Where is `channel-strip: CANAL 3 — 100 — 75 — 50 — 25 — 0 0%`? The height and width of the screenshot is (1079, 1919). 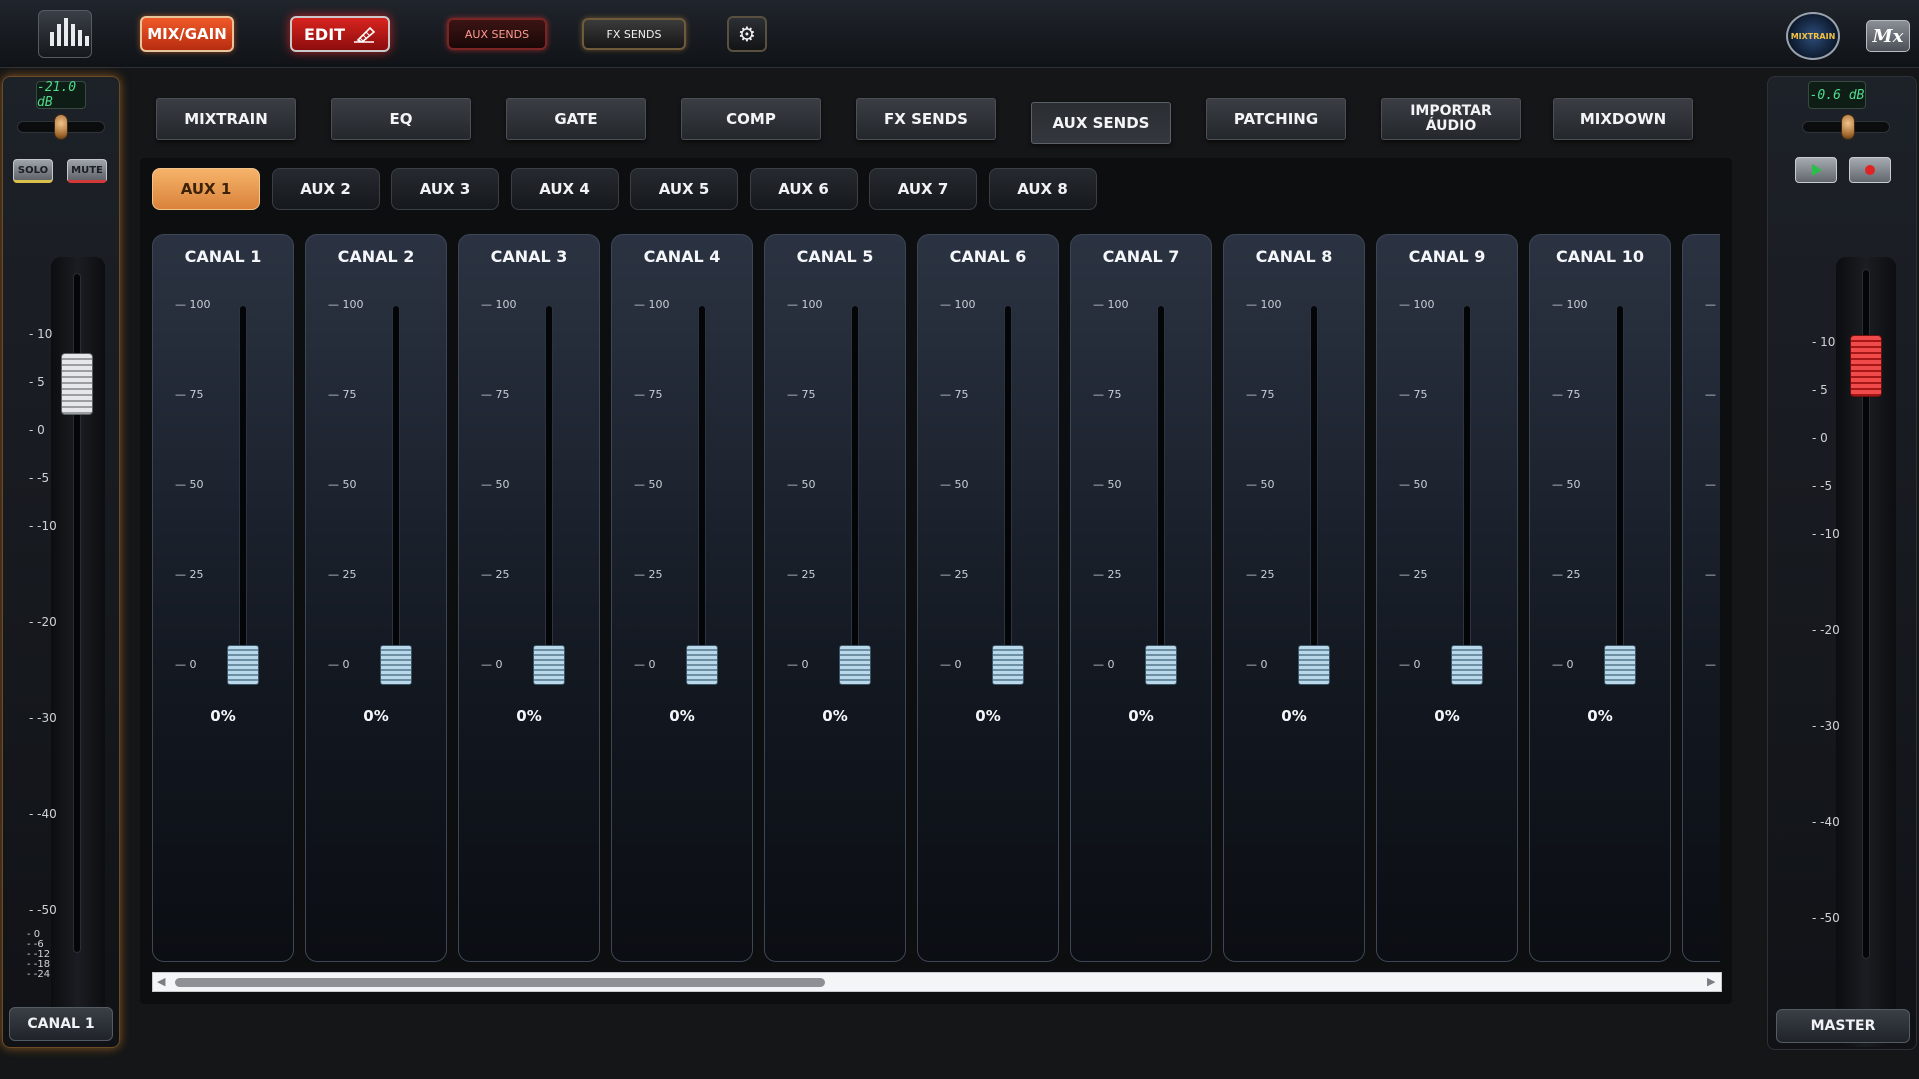
channel-strip: CANAL 3 — 100 — 75 — 50 — 25 — 0 0% is located at coordinates (529, 598).